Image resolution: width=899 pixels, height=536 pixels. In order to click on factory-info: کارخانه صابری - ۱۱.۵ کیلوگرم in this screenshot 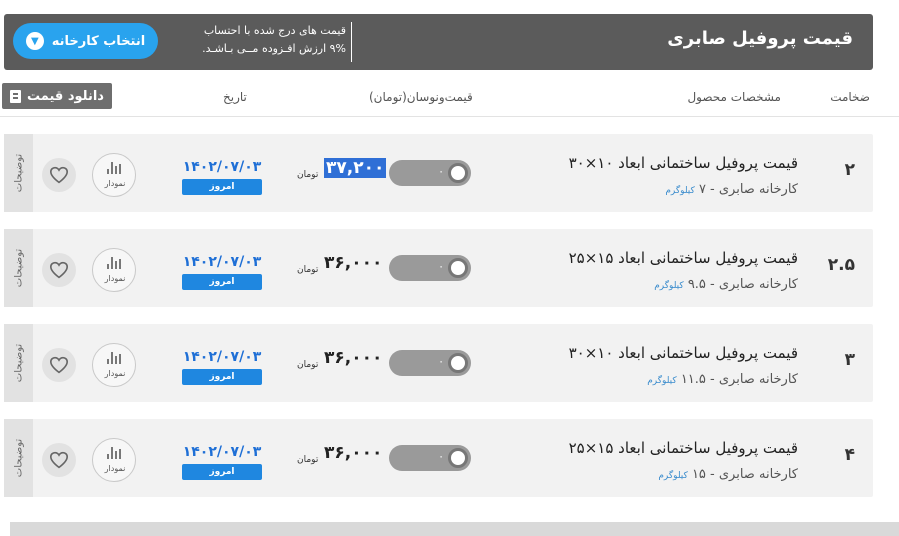, I will do `click(722, 379)`.